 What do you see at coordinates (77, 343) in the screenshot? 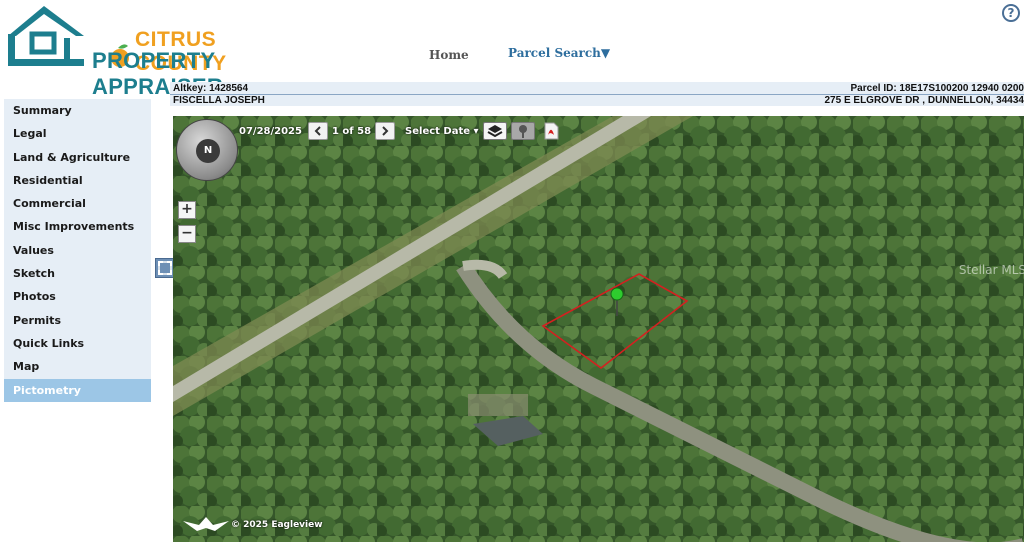
I see `sidebar-item-quick-links: Quick Links` at bounding box center [77, 343].